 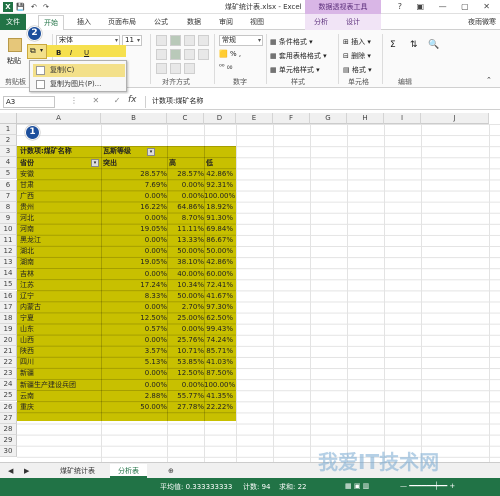 I want to click on row-header: 3, so click(x=8, y=152).